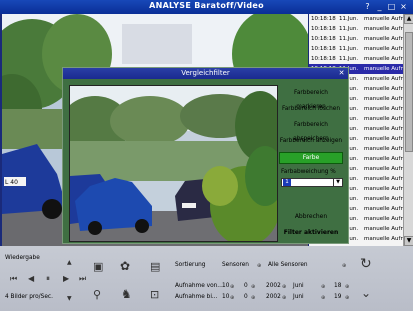 The image size is (413, 311). Describe the element at coordinates (311, 109) in the screenshot. I see `clear-color-range-button: Farbbereich löschen` at that location.